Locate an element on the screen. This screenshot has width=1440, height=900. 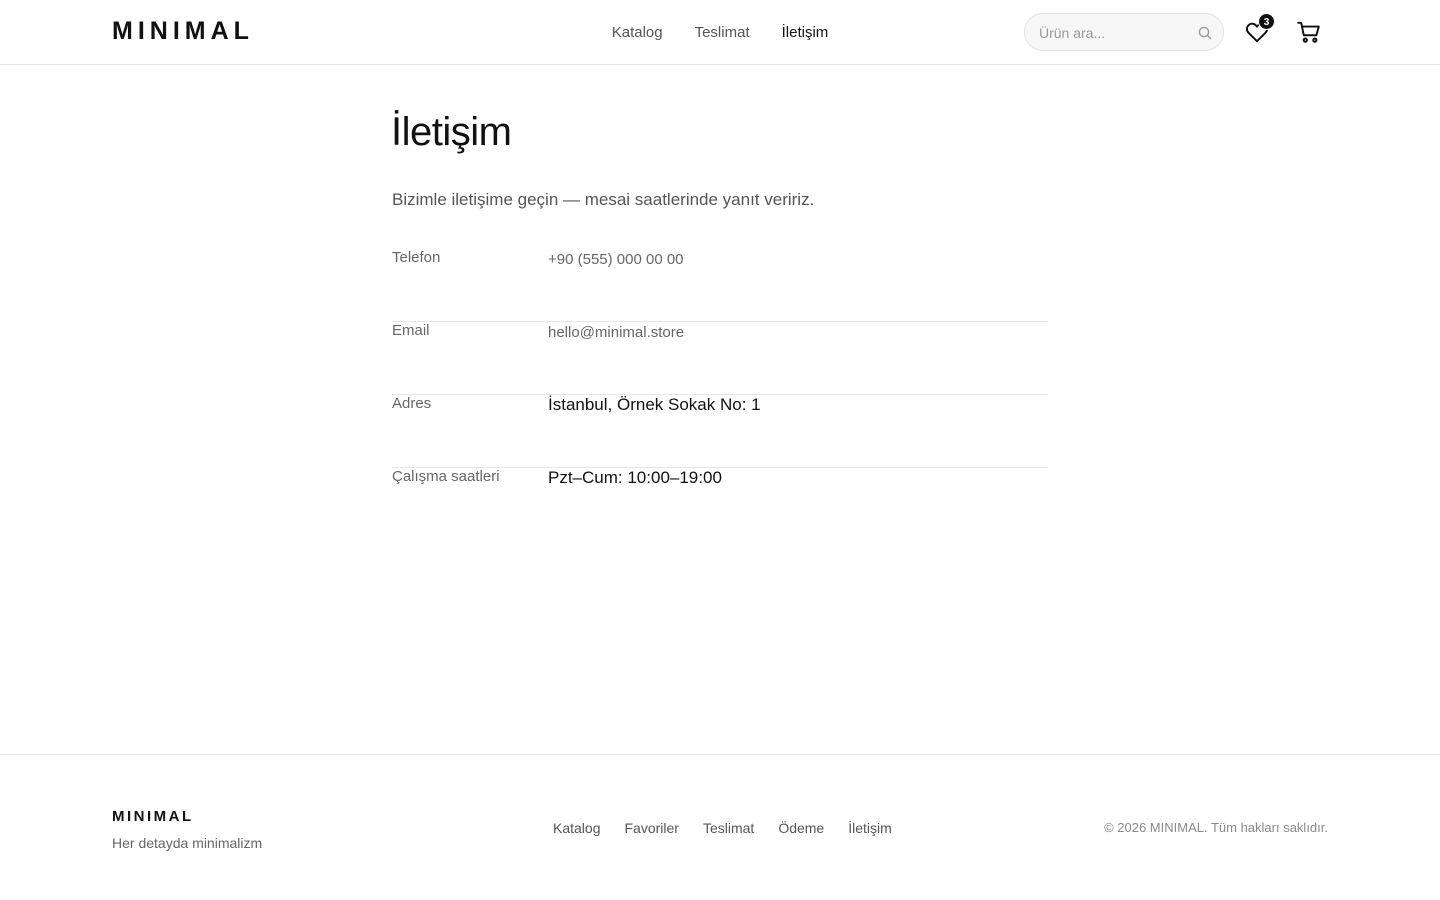
search-box is located at coordinates (1124, 32).